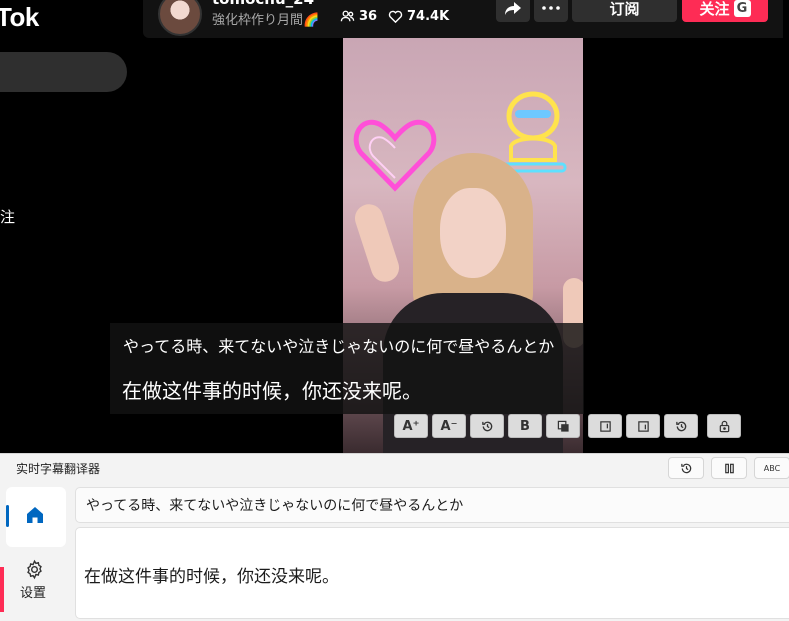 The image size is (789, 621). What do you see at coordinates (513, 8) in the screenshot?
I see `share-icon` at bounding box center [513, 8].